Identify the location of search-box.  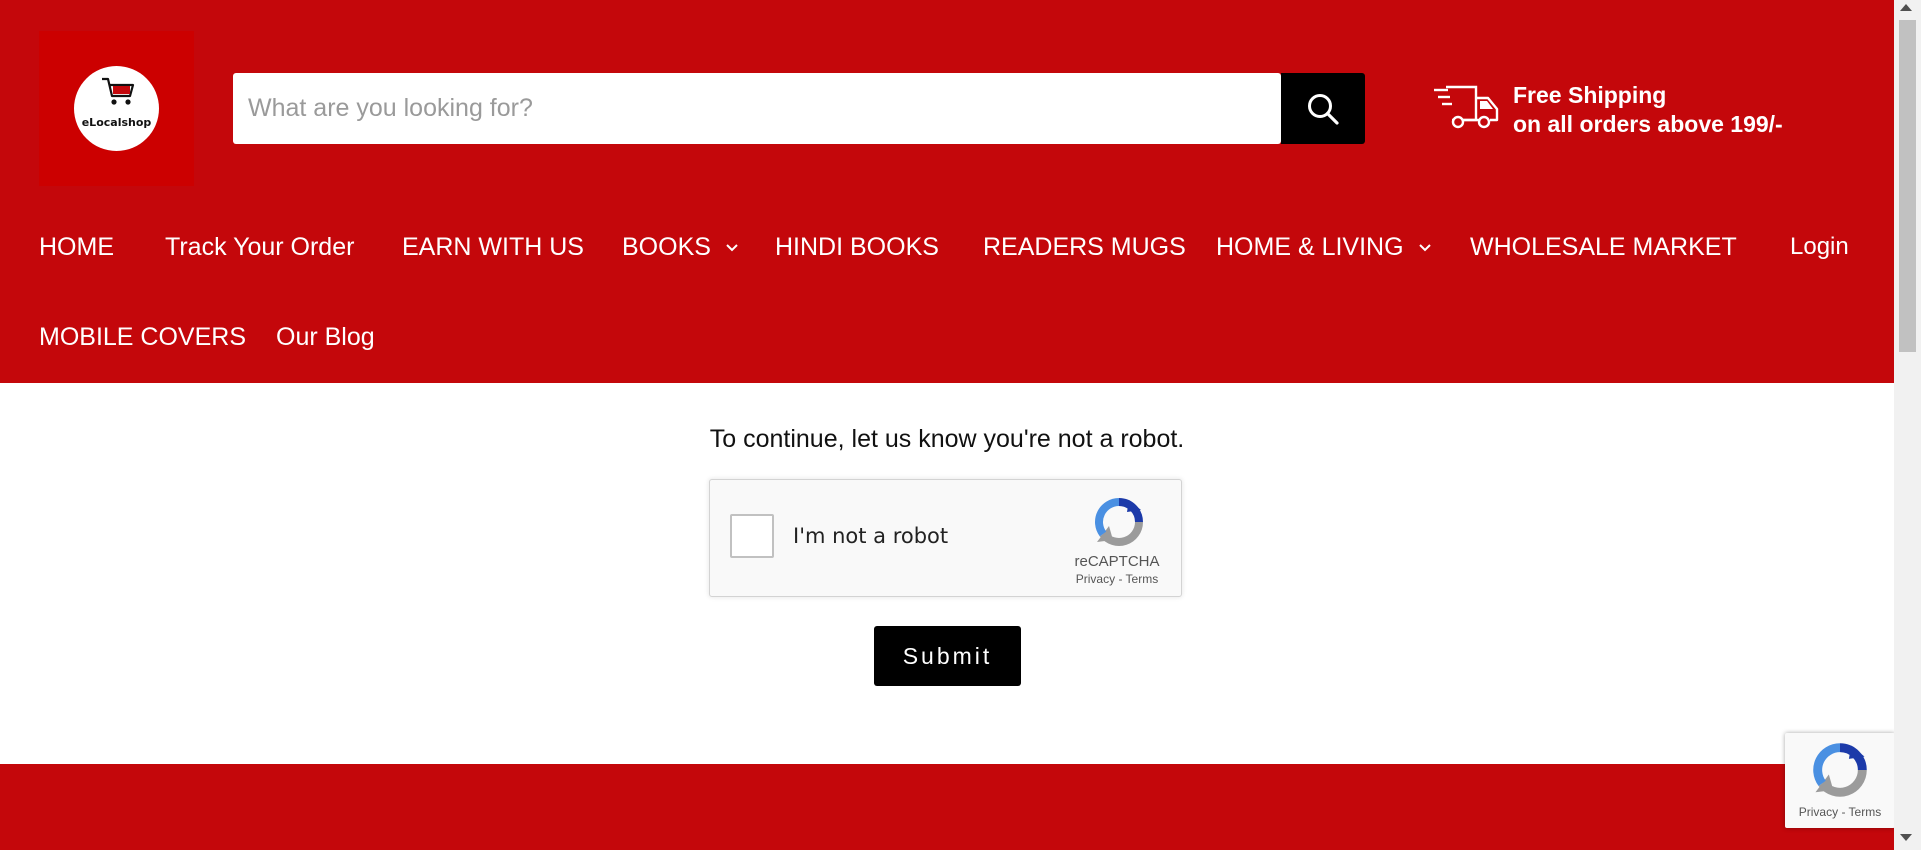
(757, 108).